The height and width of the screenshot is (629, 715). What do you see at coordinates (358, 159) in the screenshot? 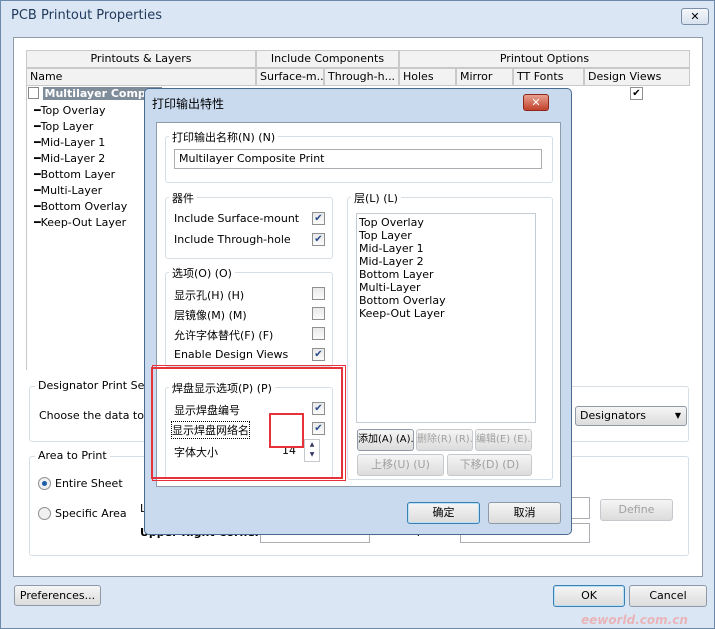
I see `printout-name-input: Multilayer Composite Print` at bounding box center [358, 159].